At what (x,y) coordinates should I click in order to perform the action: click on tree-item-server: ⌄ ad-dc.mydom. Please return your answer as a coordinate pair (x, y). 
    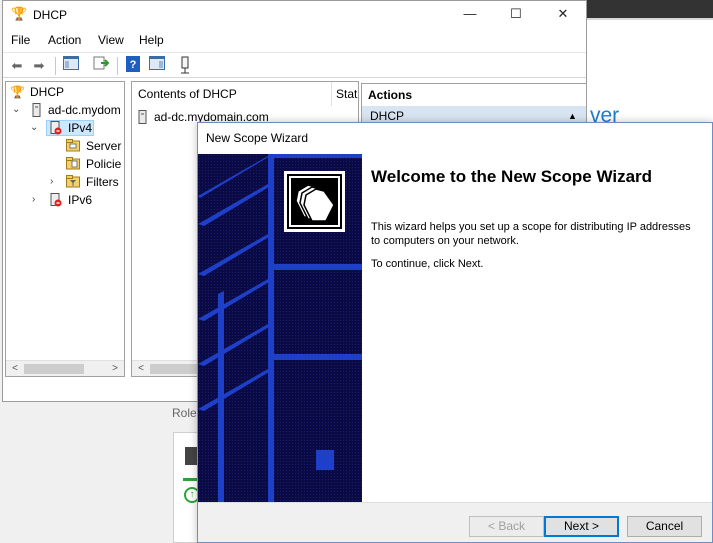
    Looking at the image, I should click on (65, 110).